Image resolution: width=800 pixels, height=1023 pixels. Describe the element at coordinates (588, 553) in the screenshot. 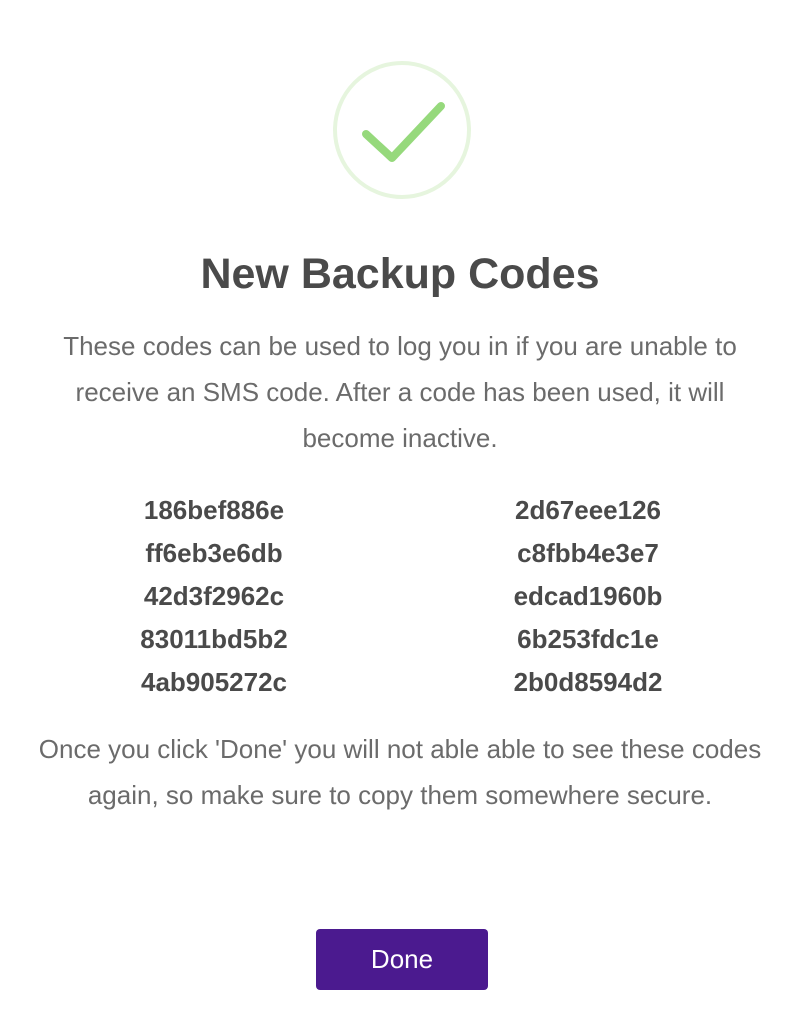

I see `backup-code: c8fbb4e3e7` at that location.